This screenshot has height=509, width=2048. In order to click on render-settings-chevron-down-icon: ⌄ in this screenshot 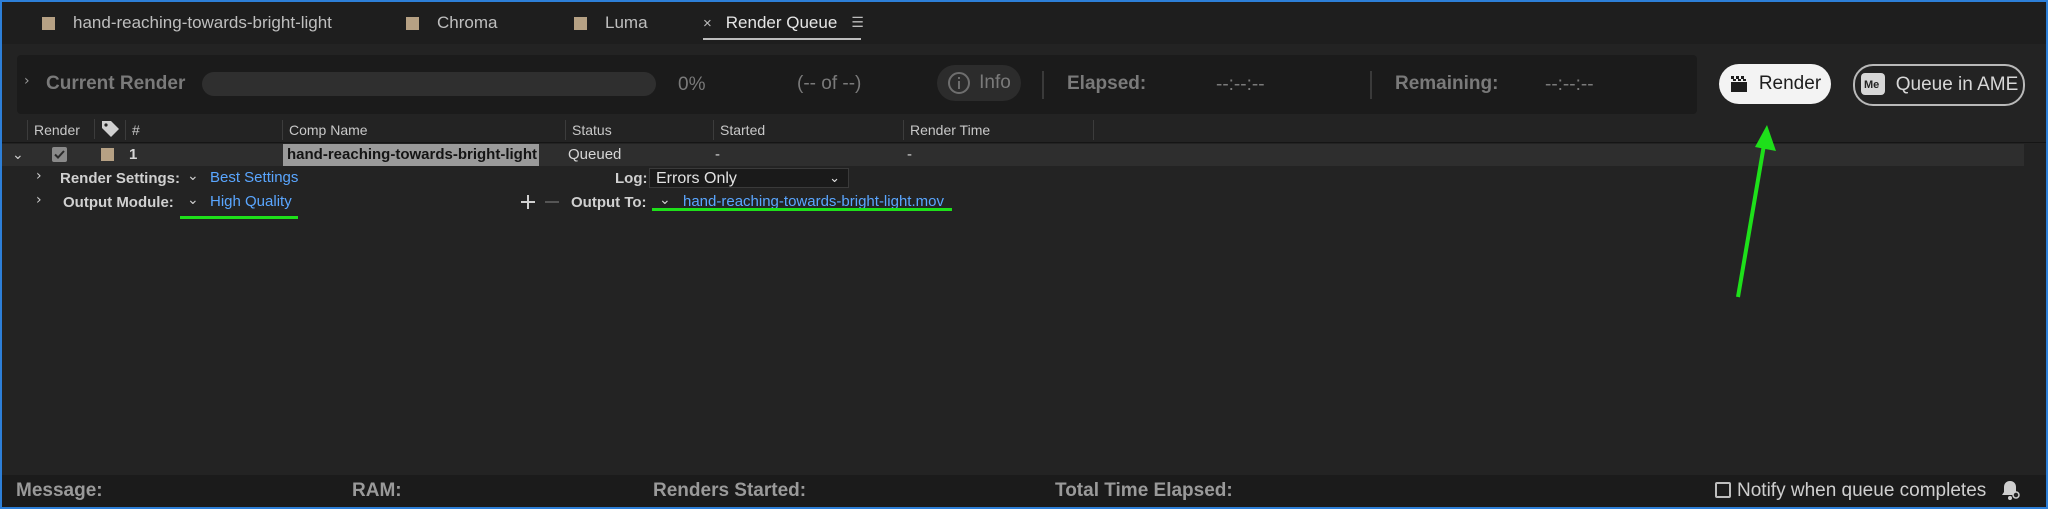, I will do `click(193, 176)`.